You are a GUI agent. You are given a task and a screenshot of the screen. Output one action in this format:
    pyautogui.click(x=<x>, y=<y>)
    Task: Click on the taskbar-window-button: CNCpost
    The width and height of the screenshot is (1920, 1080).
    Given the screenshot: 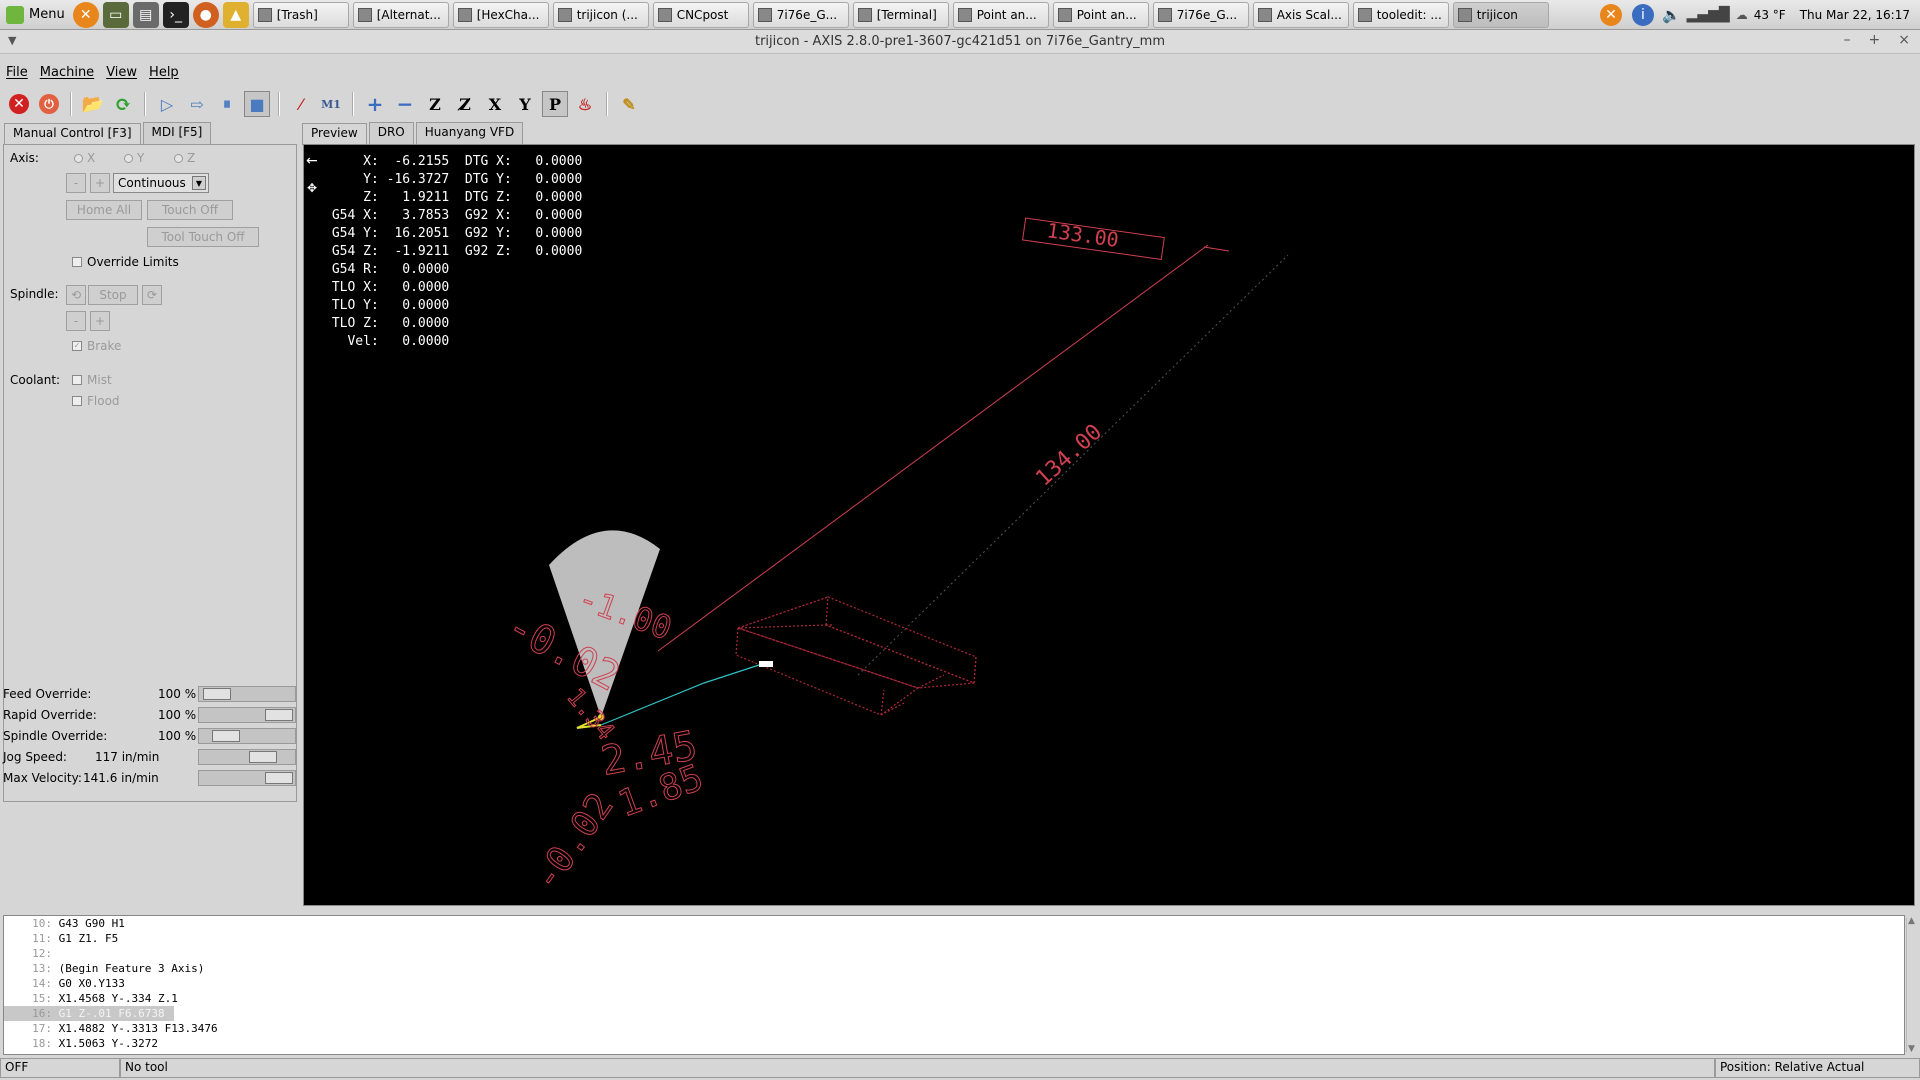 What is the action you would take?
    pyautogui.click(x=700, y=14)
    